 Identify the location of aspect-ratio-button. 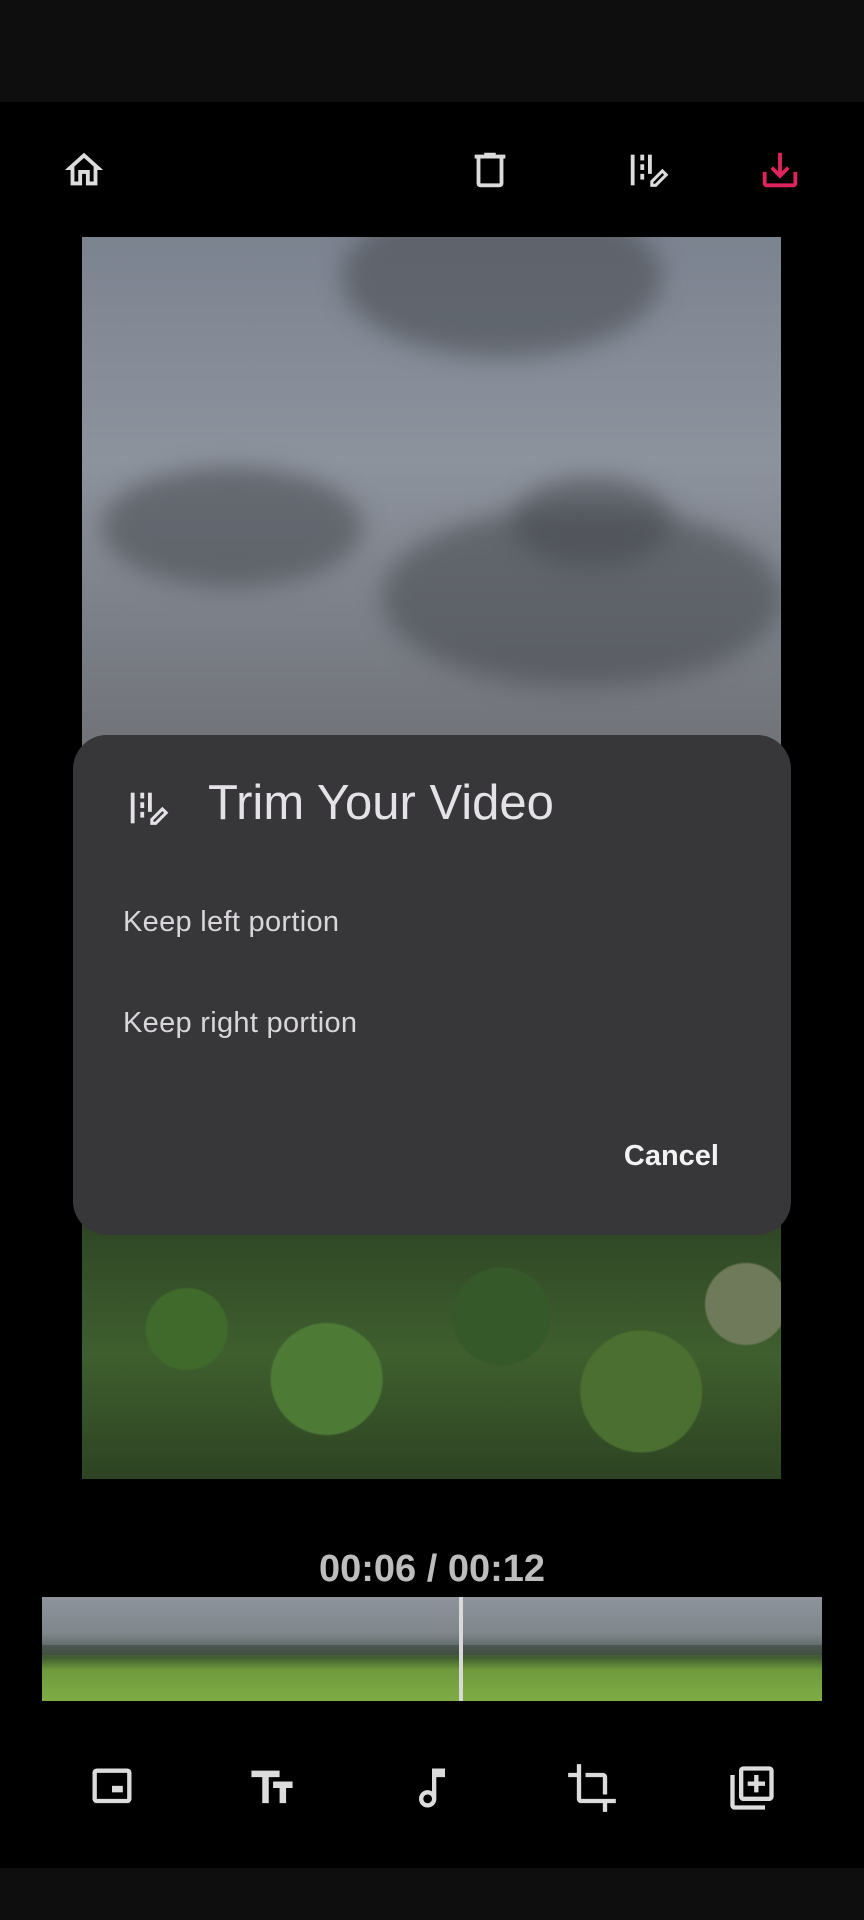
(112, 1788).